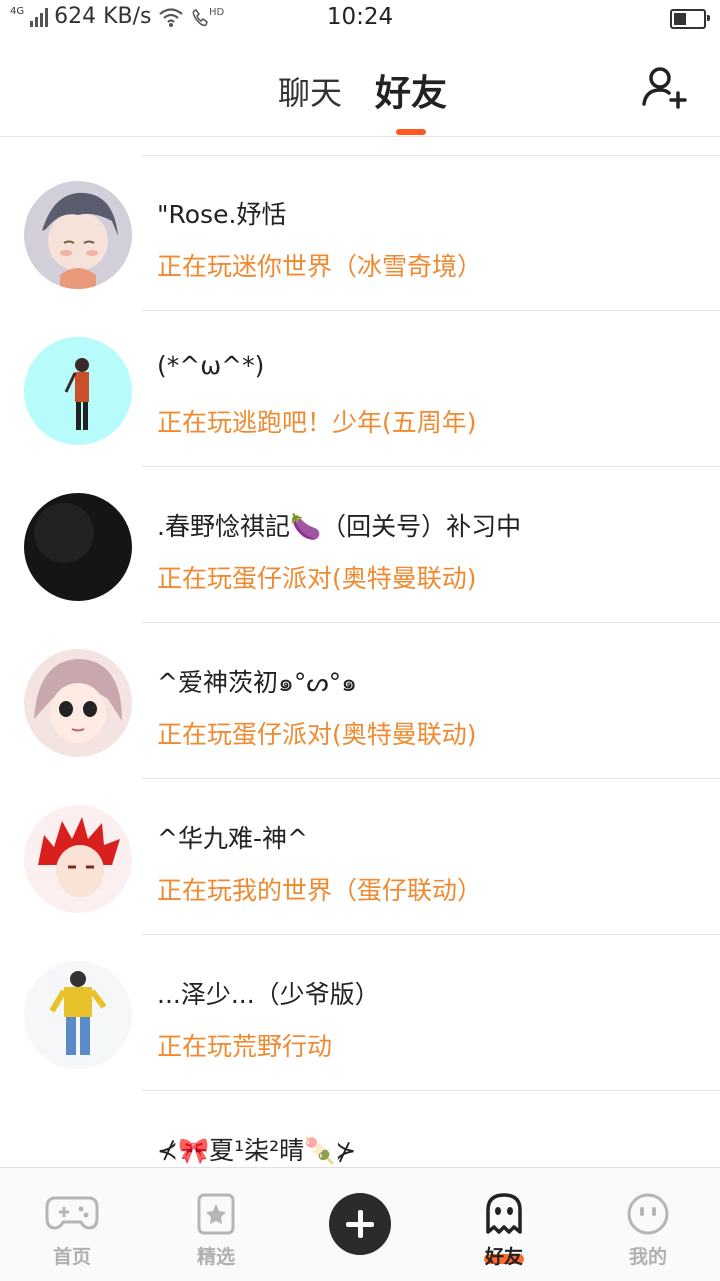  I want to click on clock: 10:24, so click(360, 17).